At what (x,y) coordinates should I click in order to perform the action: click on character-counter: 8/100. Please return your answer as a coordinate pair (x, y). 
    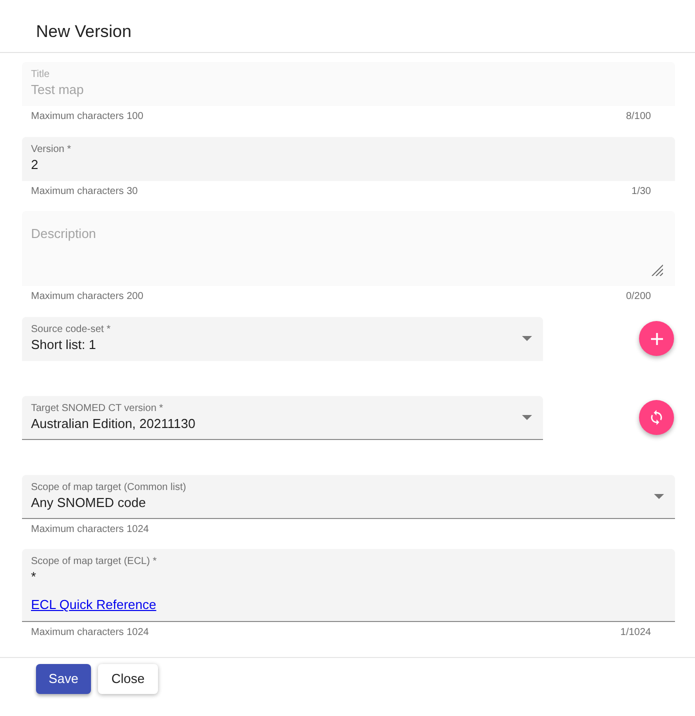
    Looking at the image, I should click on (638, 117).